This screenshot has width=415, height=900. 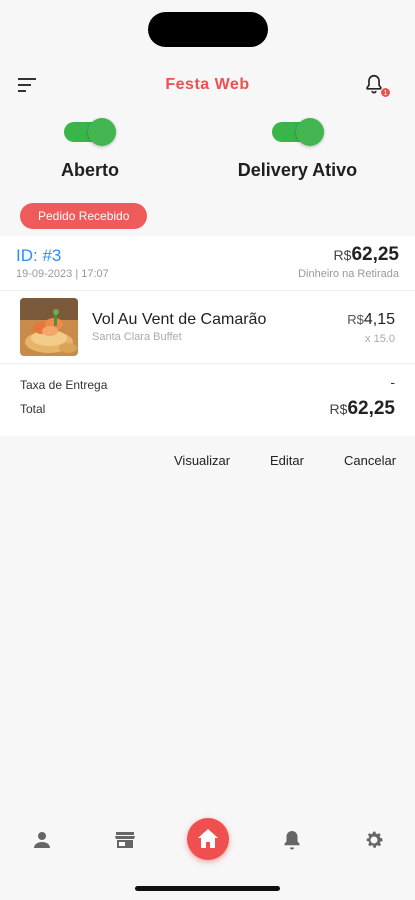 What do you see at coordinates (202, 460) in the screenshot?
I see `view-button: Visualizar` at bounding box center [202, 460].